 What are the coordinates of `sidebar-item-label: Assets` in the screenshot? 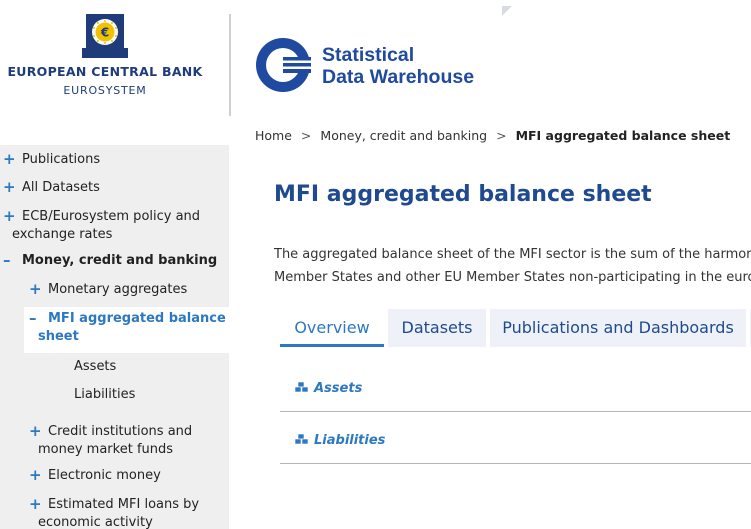 It's located at (95, 366).